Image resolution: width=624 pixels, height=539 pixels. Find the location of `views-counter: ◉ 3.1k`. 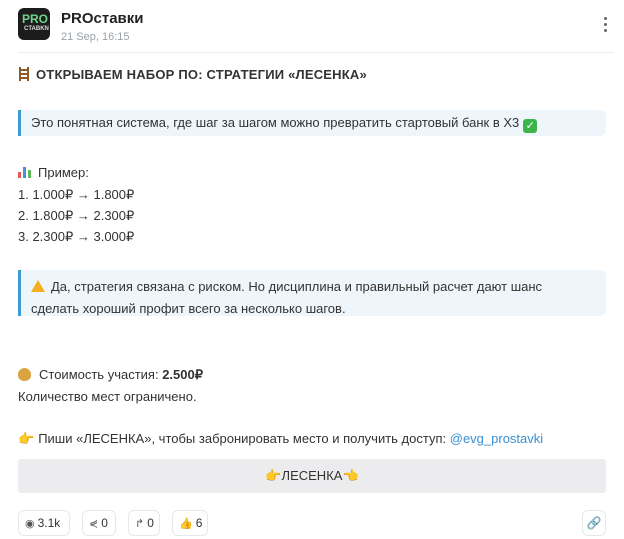

views-counter: ◉ 3.1k is located at coordinates (44, 523).